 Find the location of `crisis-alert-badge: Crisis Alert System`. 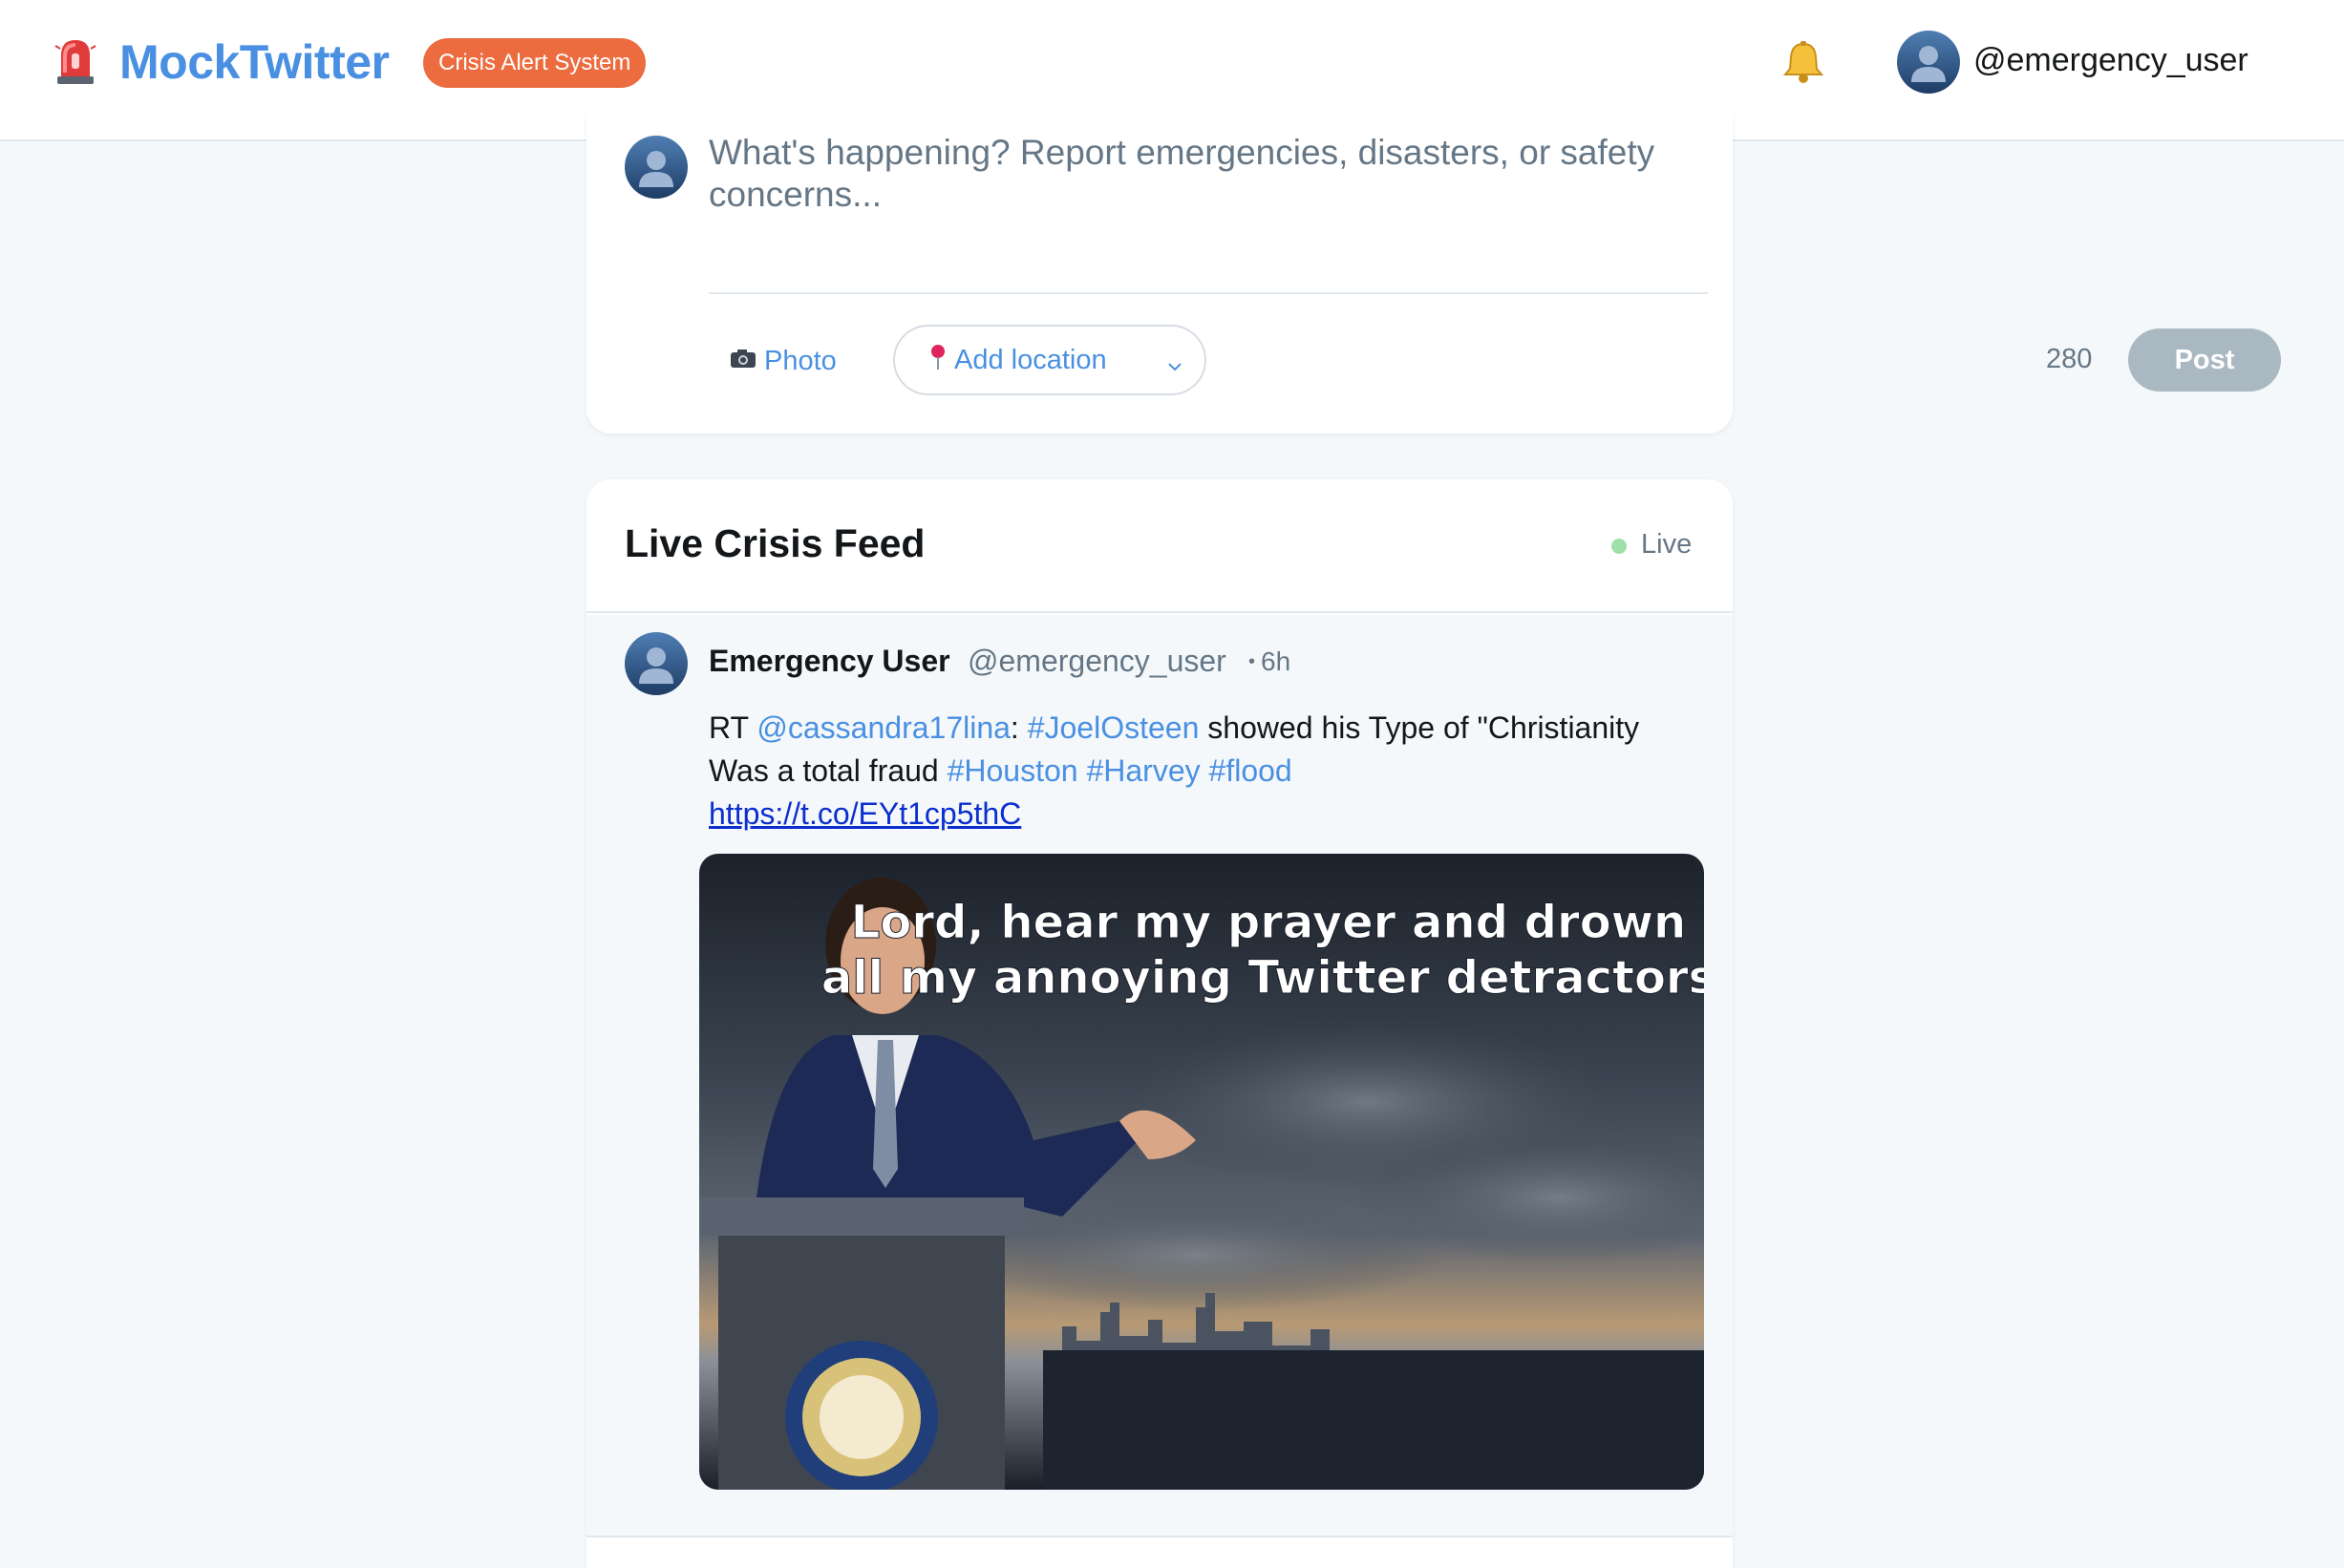

crisis-alert-badge: Crisis Alert System is located at coordinates (535, 63).